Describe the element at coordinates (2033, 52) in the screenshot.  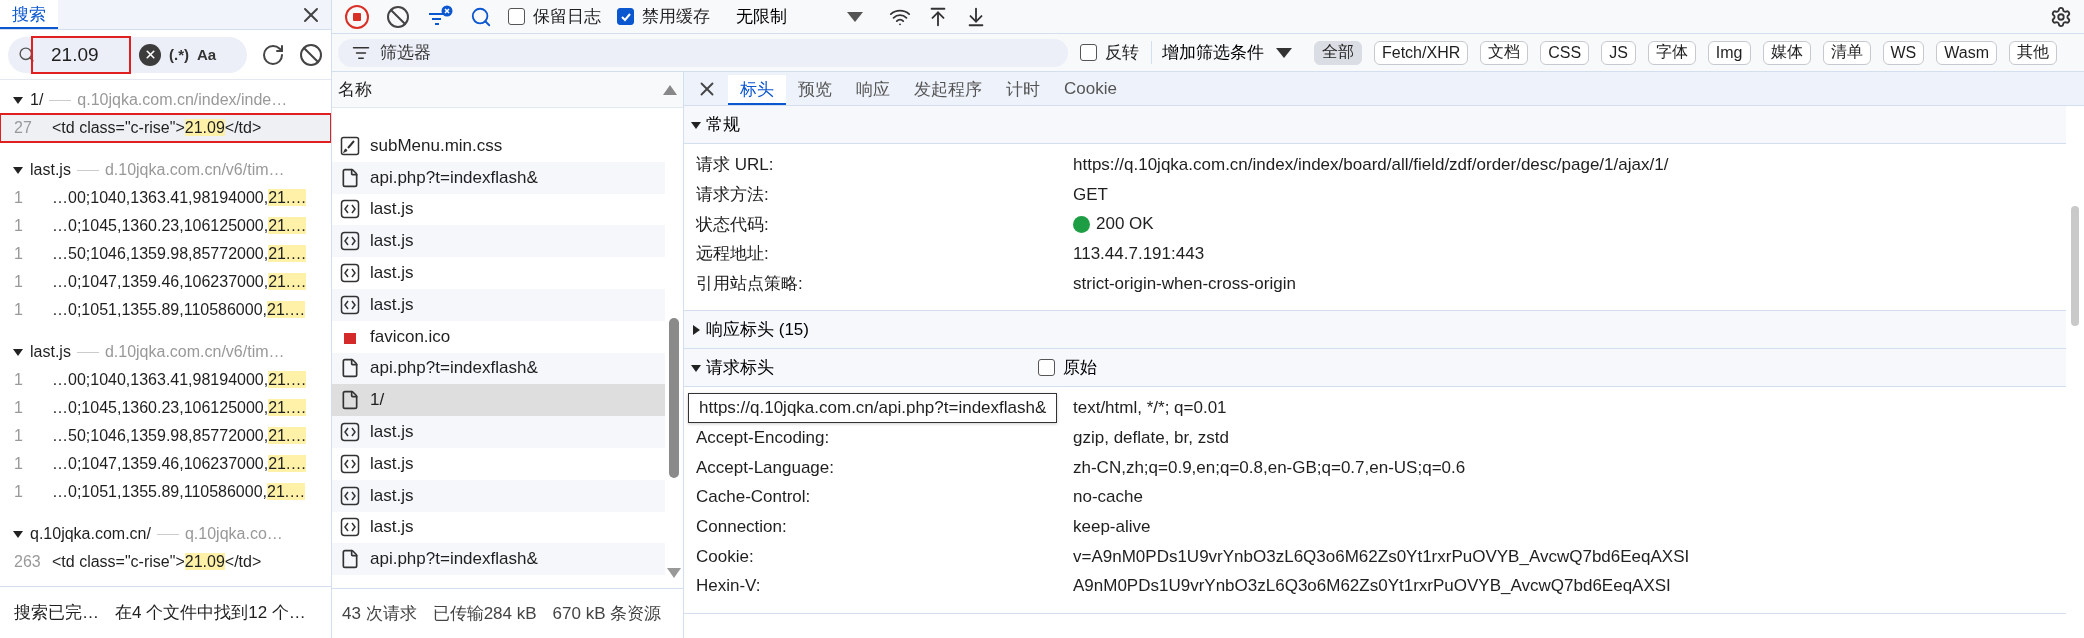
I see `type-filter-chip: 其他` at that location.